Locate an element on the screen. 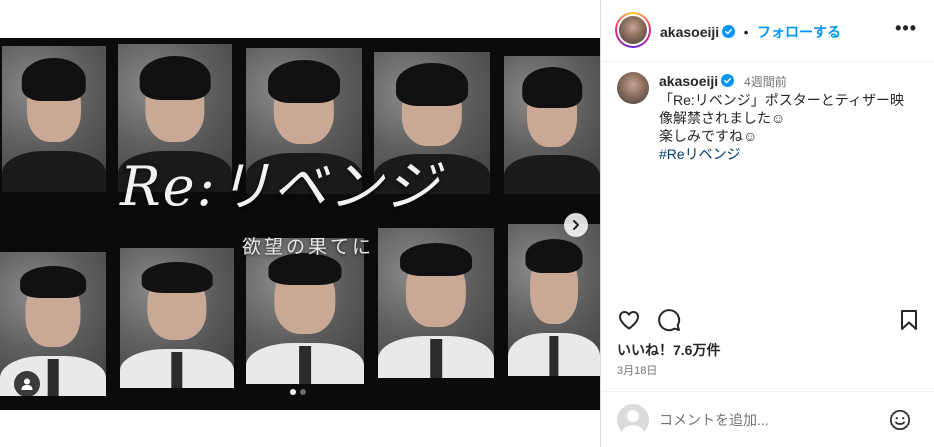 Image resolution: width=934 pixels, height=447 pixels. caption-username: akasoeiji is located at coordinates (688, 81).